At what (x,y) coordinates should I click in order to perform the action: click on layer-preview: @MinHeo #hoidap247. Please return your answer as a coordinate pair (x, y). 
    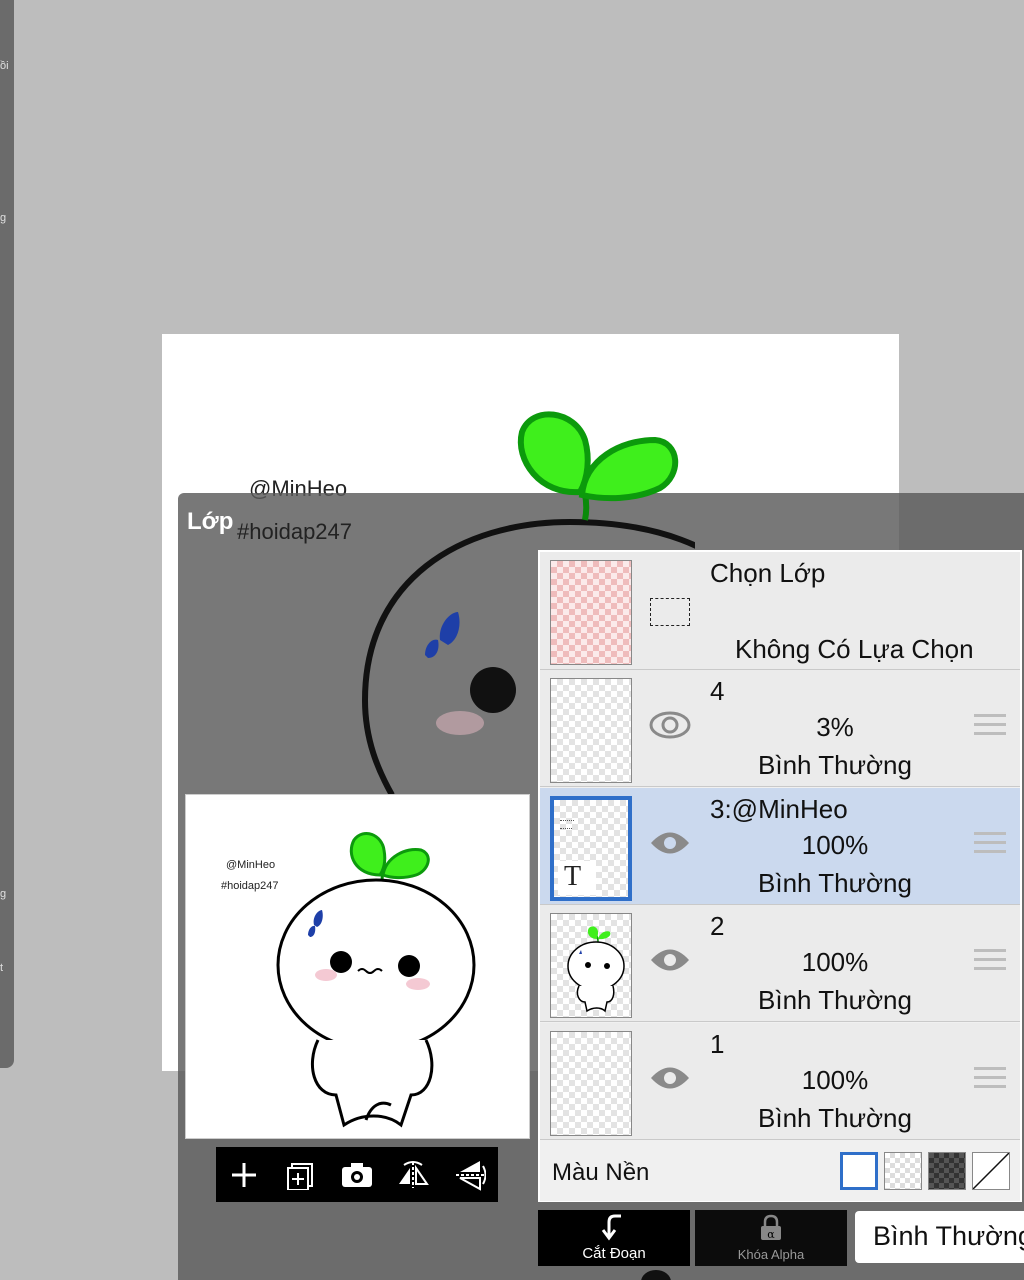
    Looking at the image, I should click on (357, 966).